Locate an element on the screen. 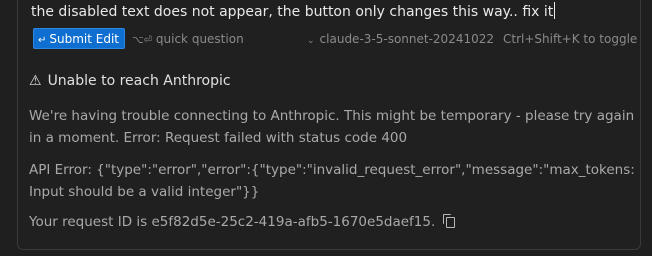 Image resolution: width=652 pixels, height=256 pixels. quick-question-label: quick question is located at coordinates (199, 39).